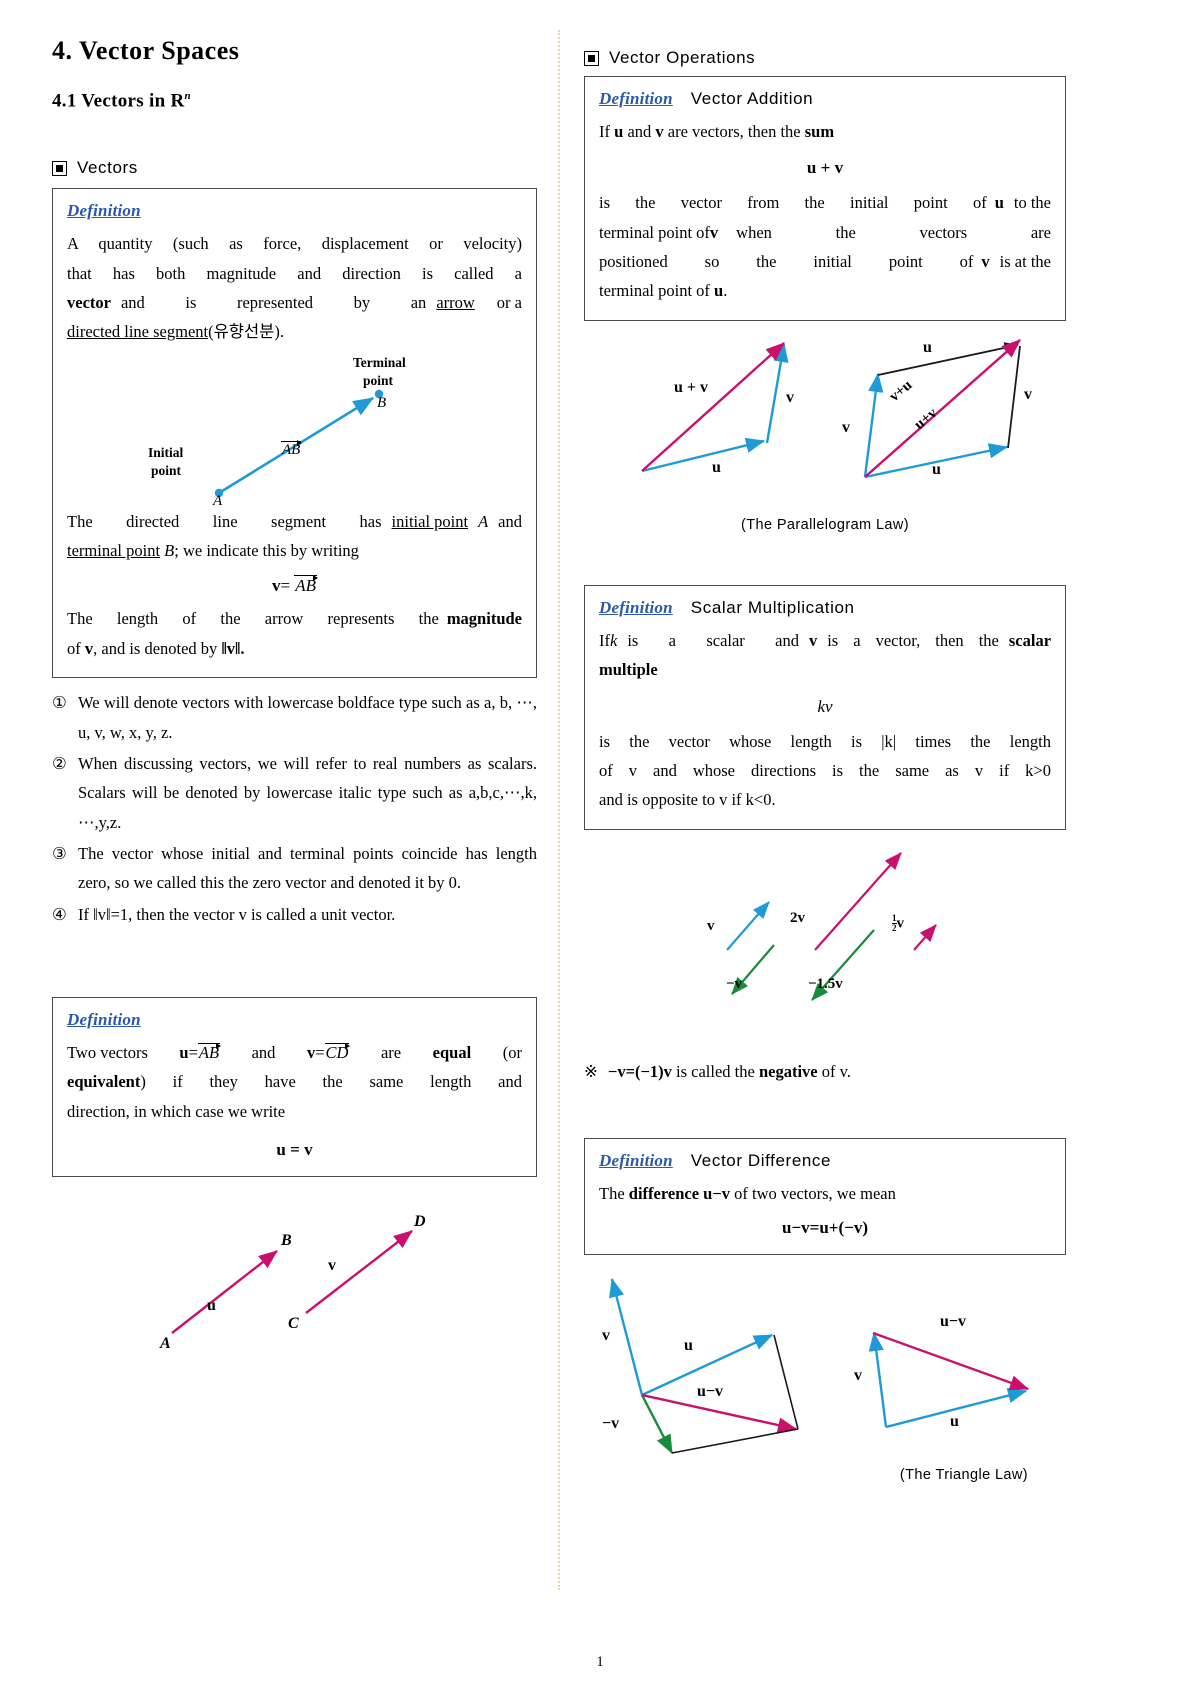  What do you see at coordinates (146, 50) in the screenshot?
I see `page-title: 4. Vector Spaces` at bounding box center [146, 50].